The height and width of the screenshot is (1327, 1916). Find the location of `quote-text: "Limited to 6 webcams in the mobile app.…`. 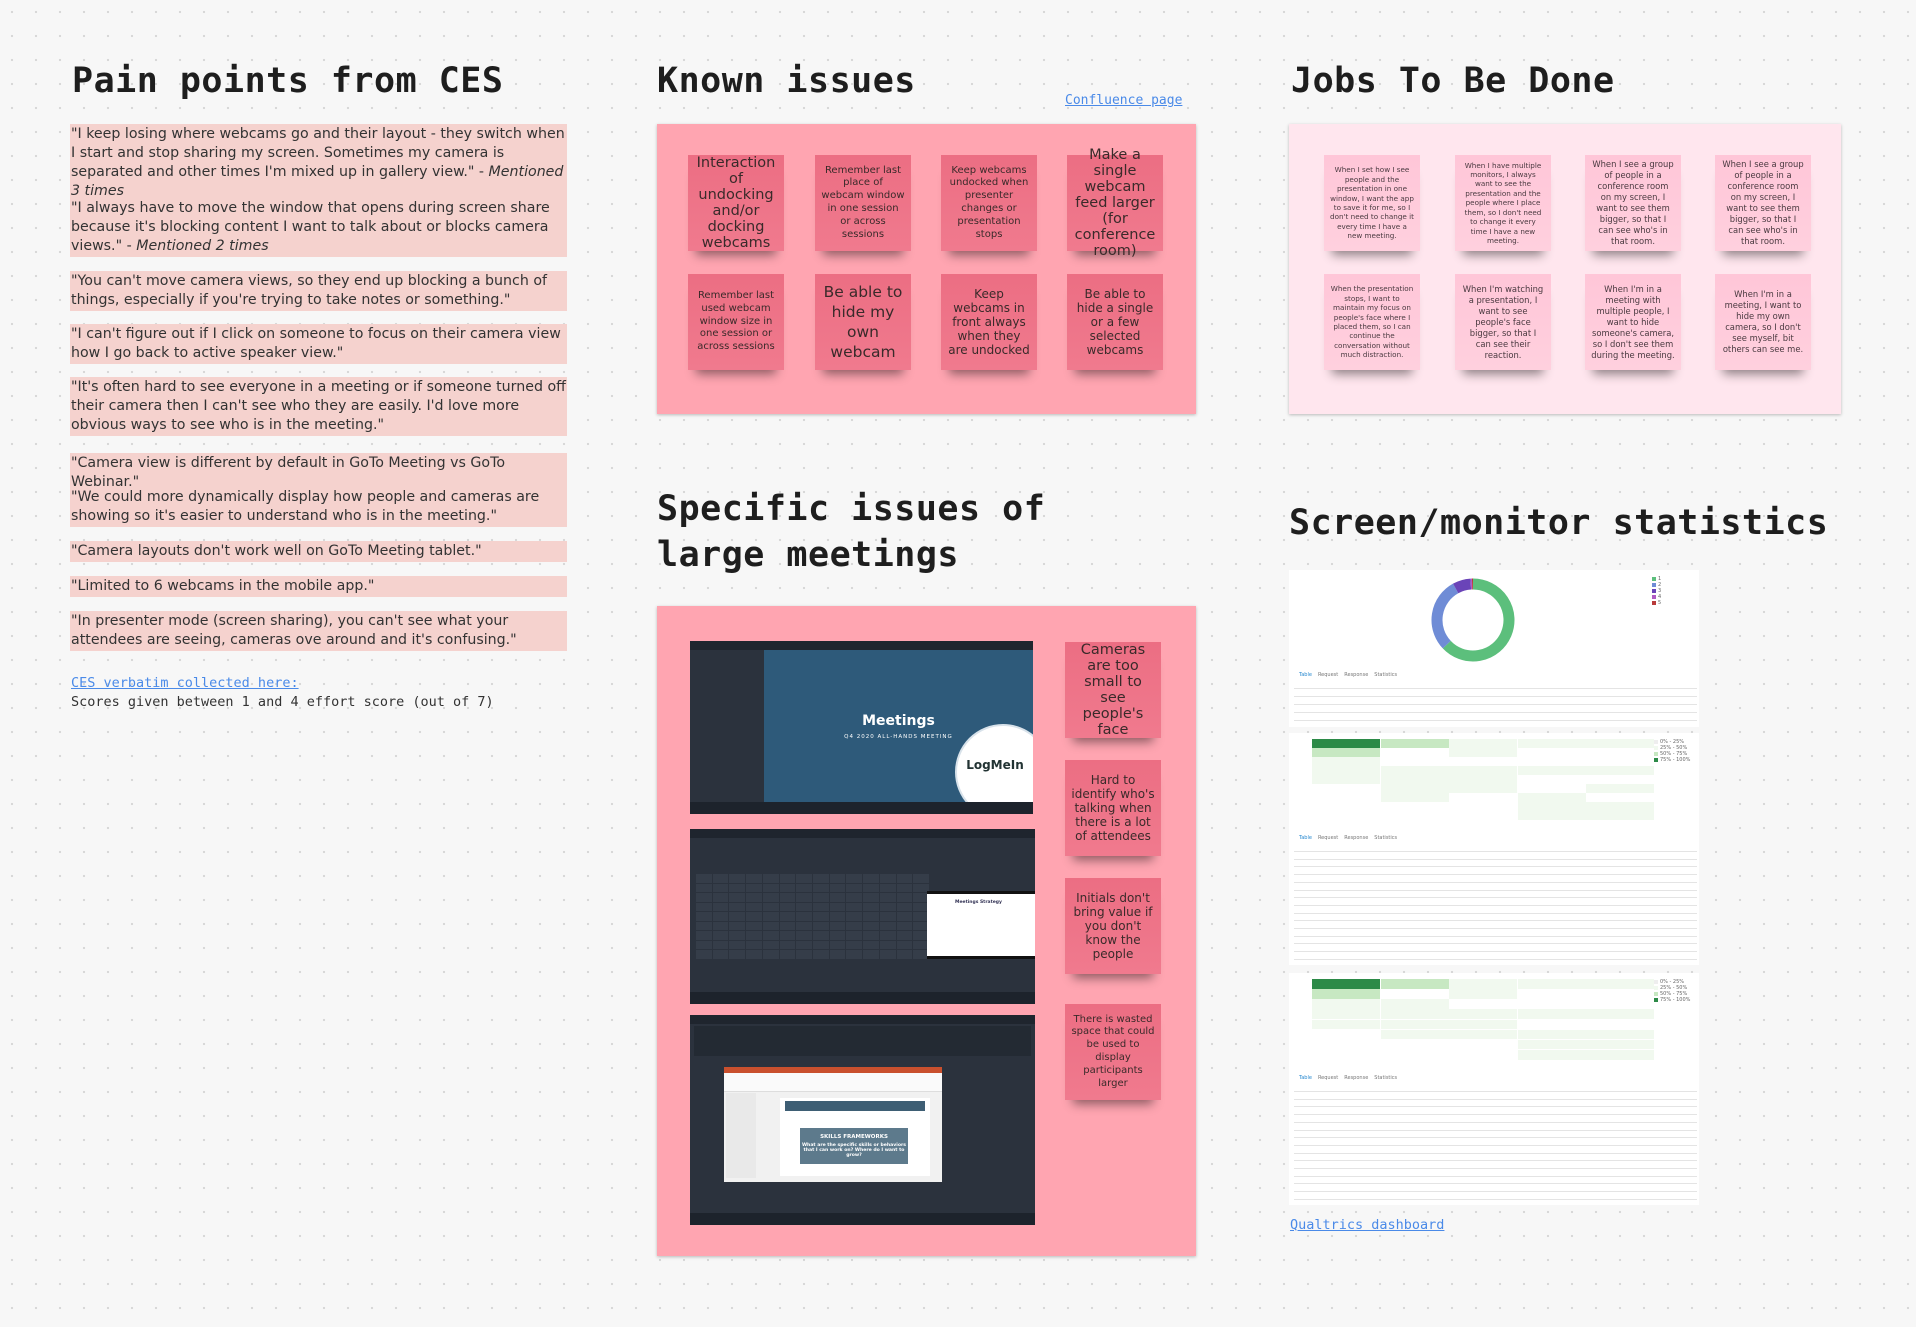

quote-text: "Limited to 6 webcams in the mobile app.… is located at coordinates (223, 586).